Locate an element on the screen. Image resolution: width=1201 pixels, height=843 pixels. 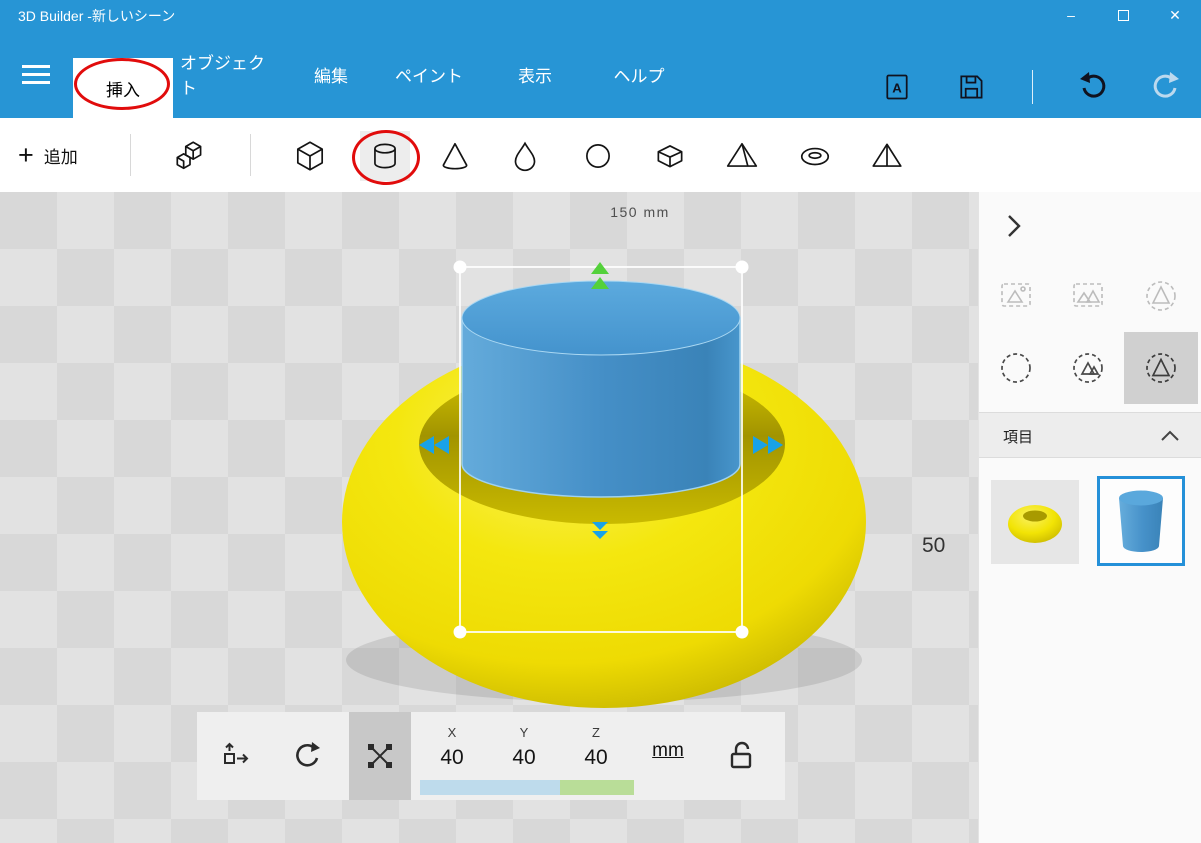
item-thumbnail-cylinder is located at coordinates (1141, 521).